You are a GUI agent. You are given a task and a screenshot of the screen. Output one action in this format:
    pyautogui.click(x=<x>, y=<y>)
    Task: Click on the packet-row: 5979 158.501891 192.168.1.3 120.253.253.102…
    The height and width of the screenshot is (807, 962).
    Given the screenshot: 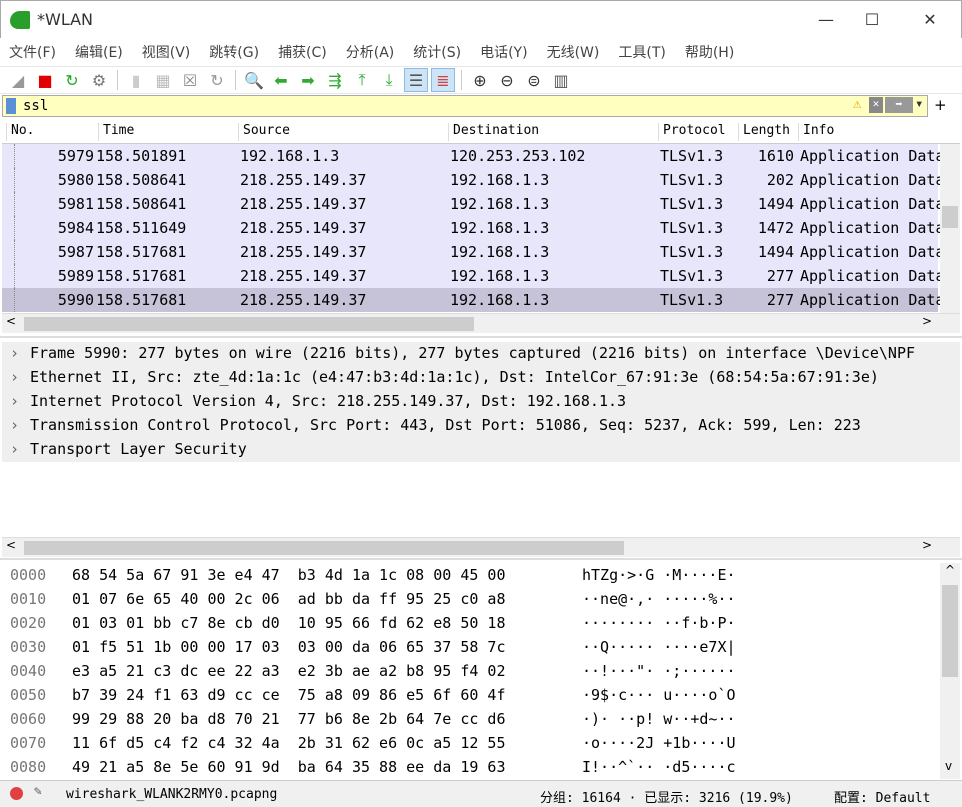 What is the action you would take?
    pyautogui.click(x=471, y=156)
    